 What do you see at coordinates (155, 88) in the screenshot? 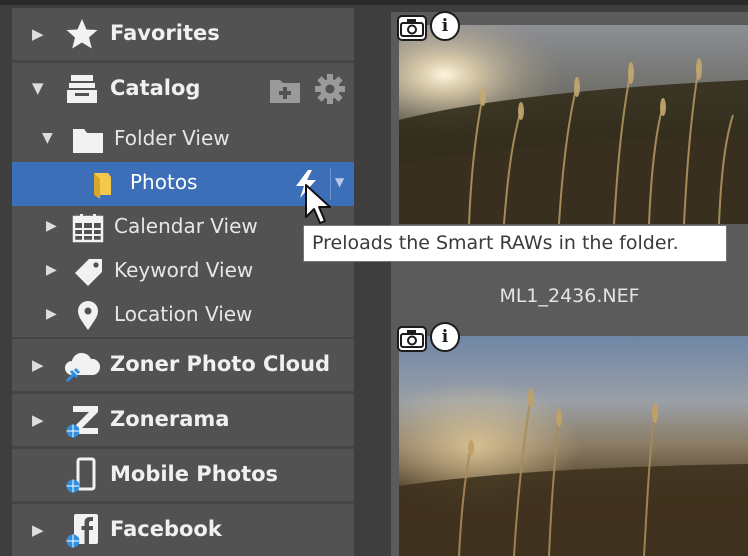
I see `section-label: Catalog` at bounding box center [155, 88].